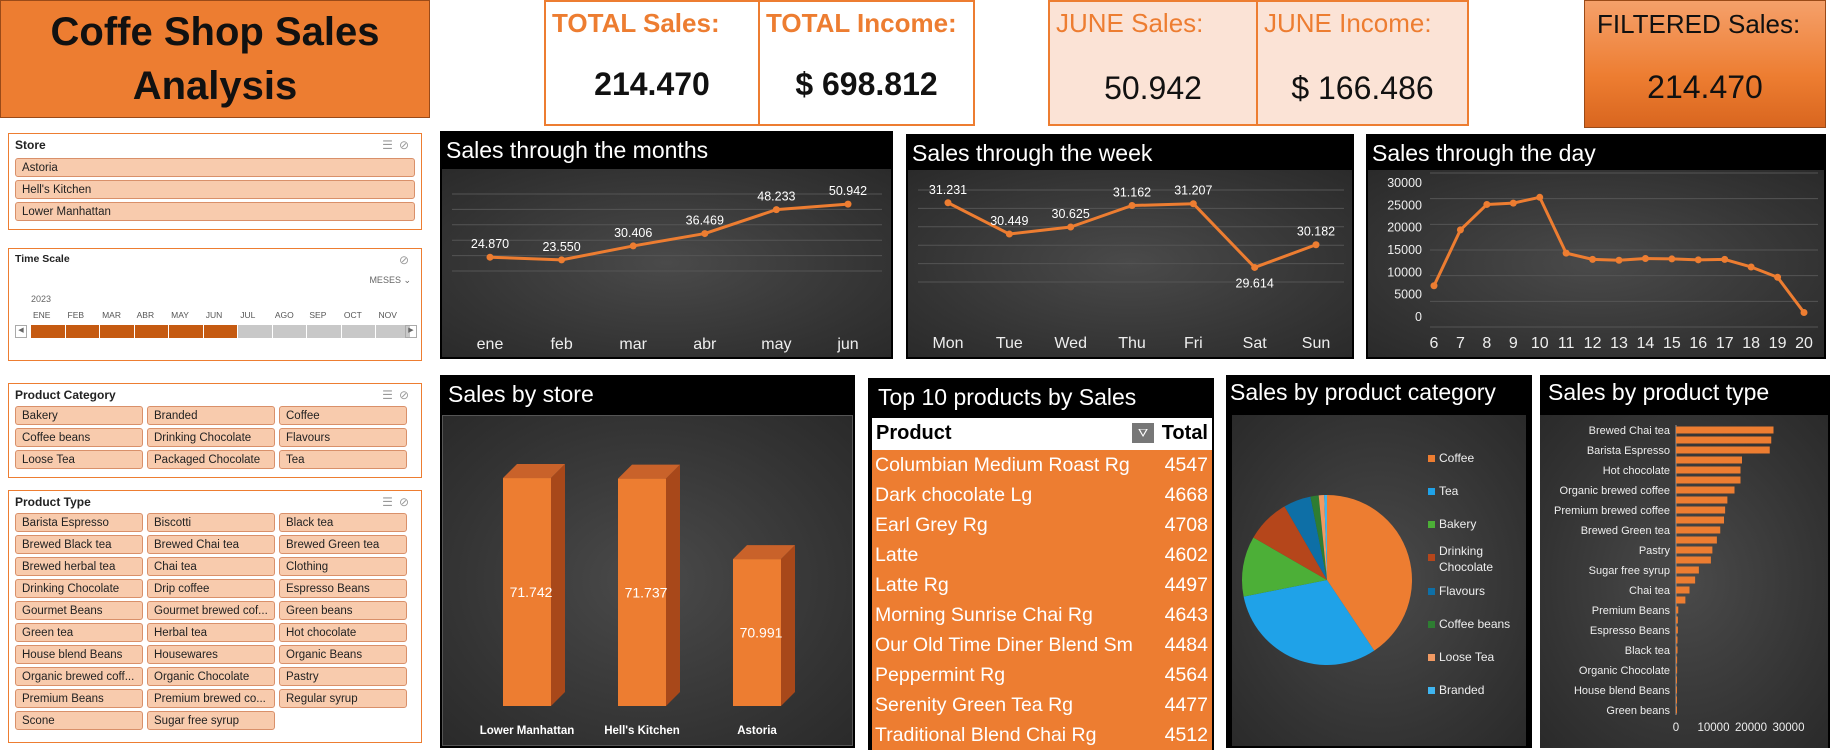  I want to click on store-category-label: Astoria, so click(757, 731).